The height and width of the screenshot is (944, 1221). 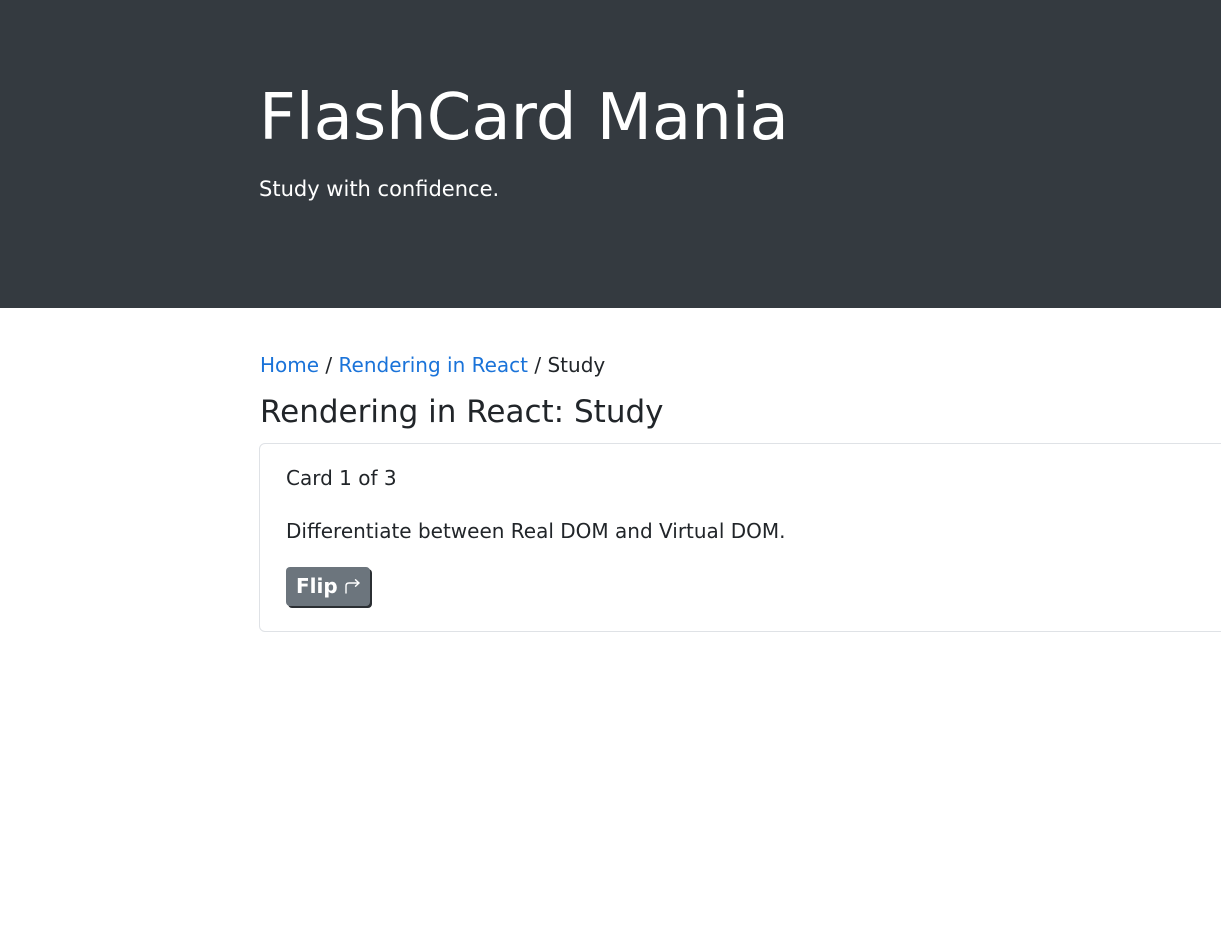 I want to click on card-counter: Card 1 of 3, so click(x=341, y=478).